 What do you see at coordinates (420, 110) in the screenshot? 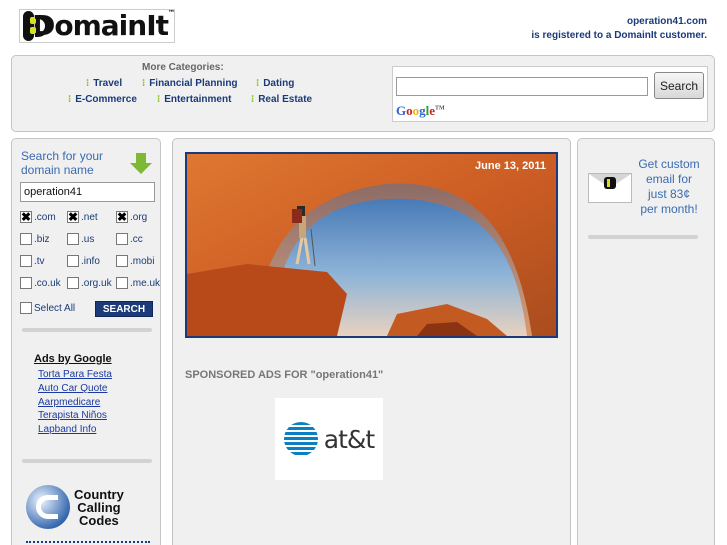
I see `google-logo: GoogleTM` at bounding box center [420, 110].